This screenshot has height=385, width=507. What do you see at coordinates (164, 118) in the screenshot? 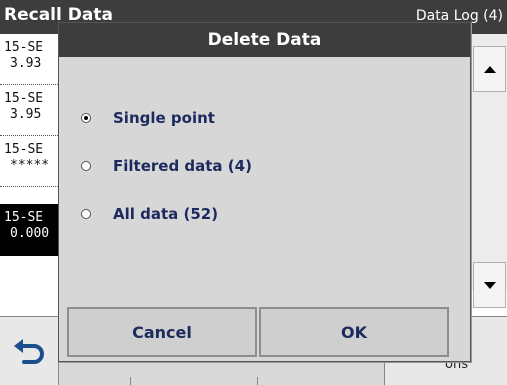
I see `radio-label: Single point` at bounding box center [164, 118].